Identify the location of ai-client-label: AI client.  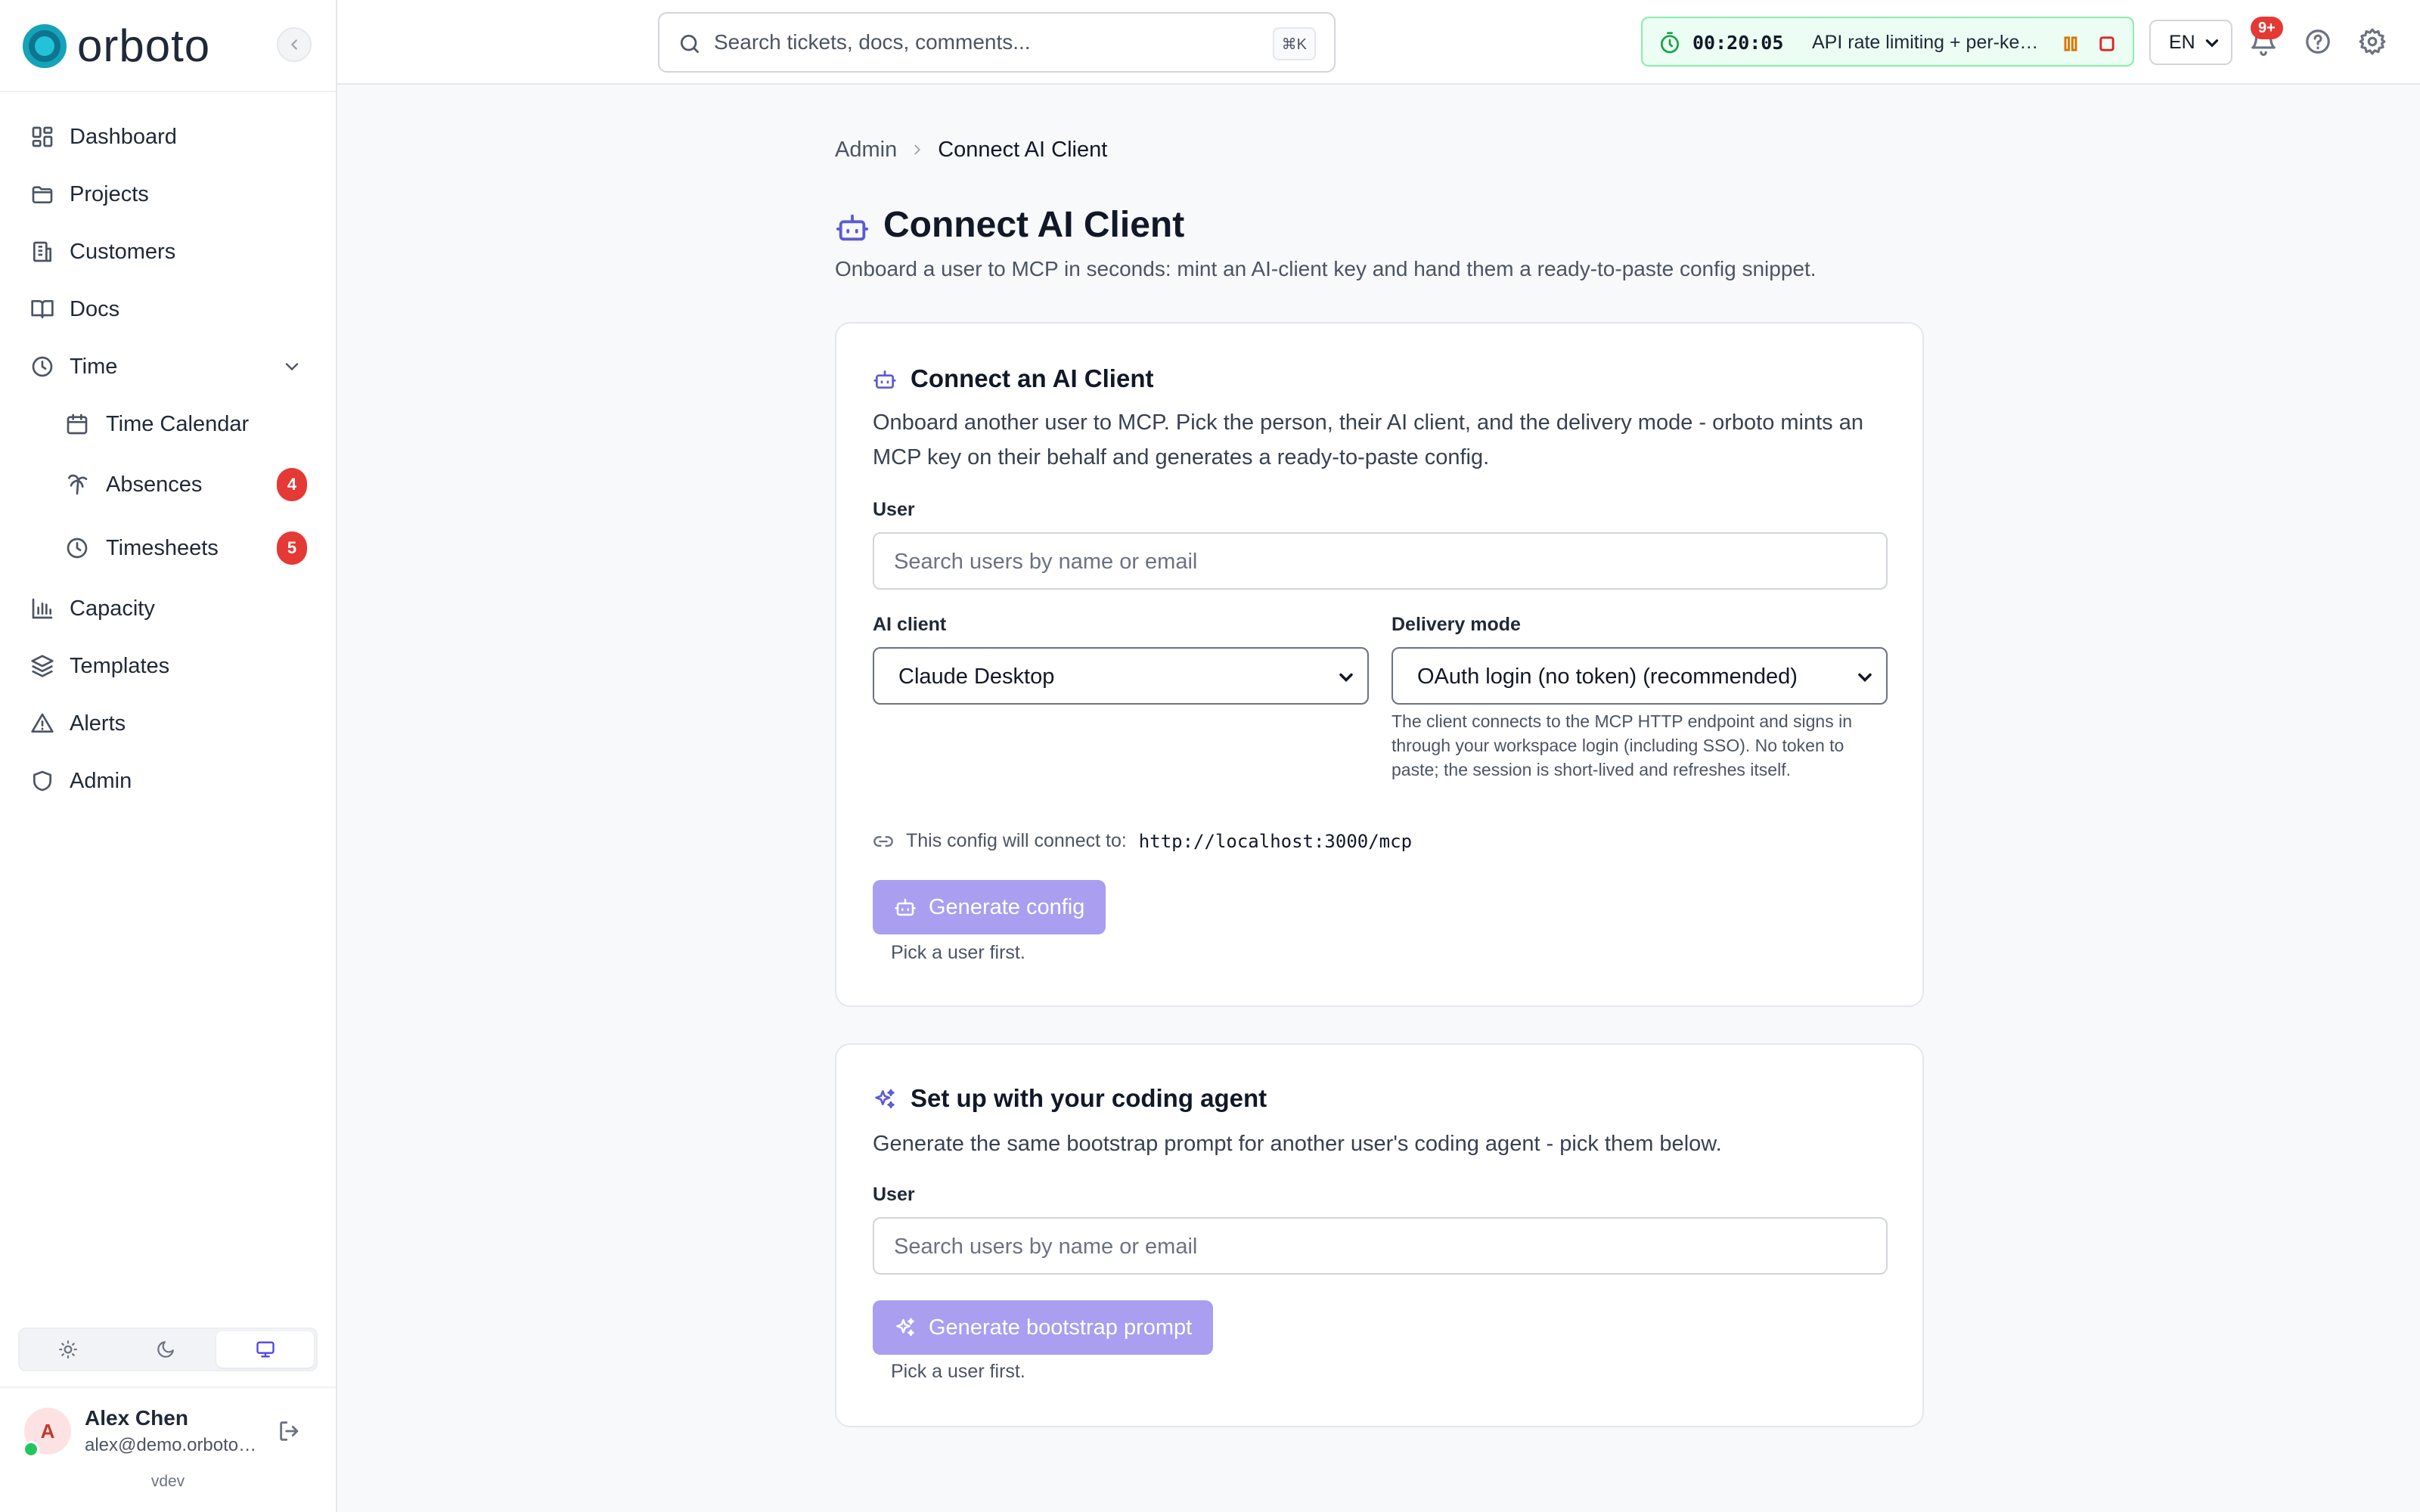
(910, 624).